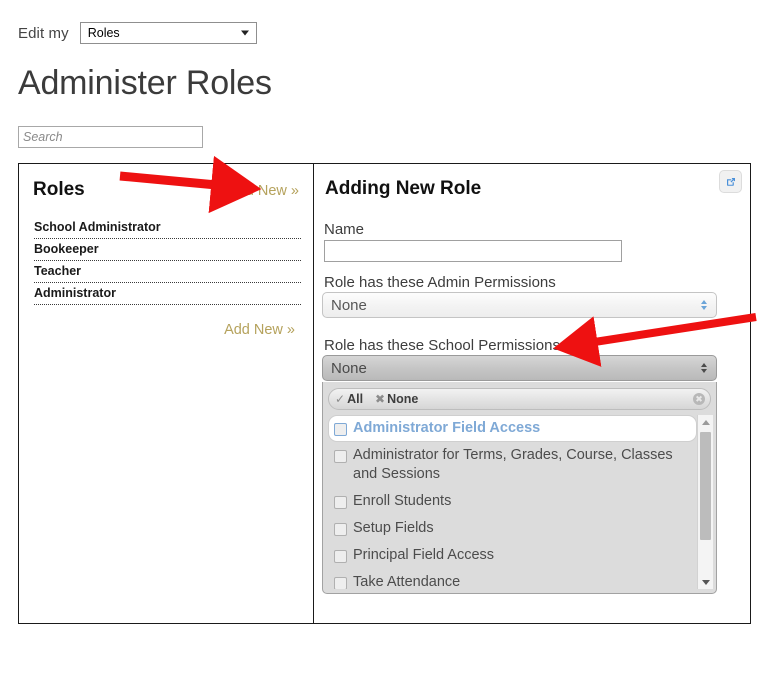 The width and height of the screenshot is (784, 676). What do you see at coordinates (393, 528) in the screenshot?
I see `option-label: Setup Fields` at bounding box center [393, 528].